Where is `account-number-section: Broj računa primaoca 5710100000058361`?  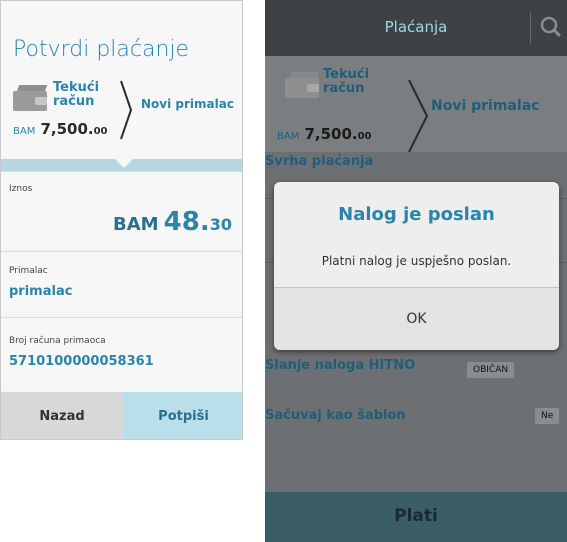
account-number-section: Broj računa primaoca 5710100000058361 is located at coordinates (121, 354).